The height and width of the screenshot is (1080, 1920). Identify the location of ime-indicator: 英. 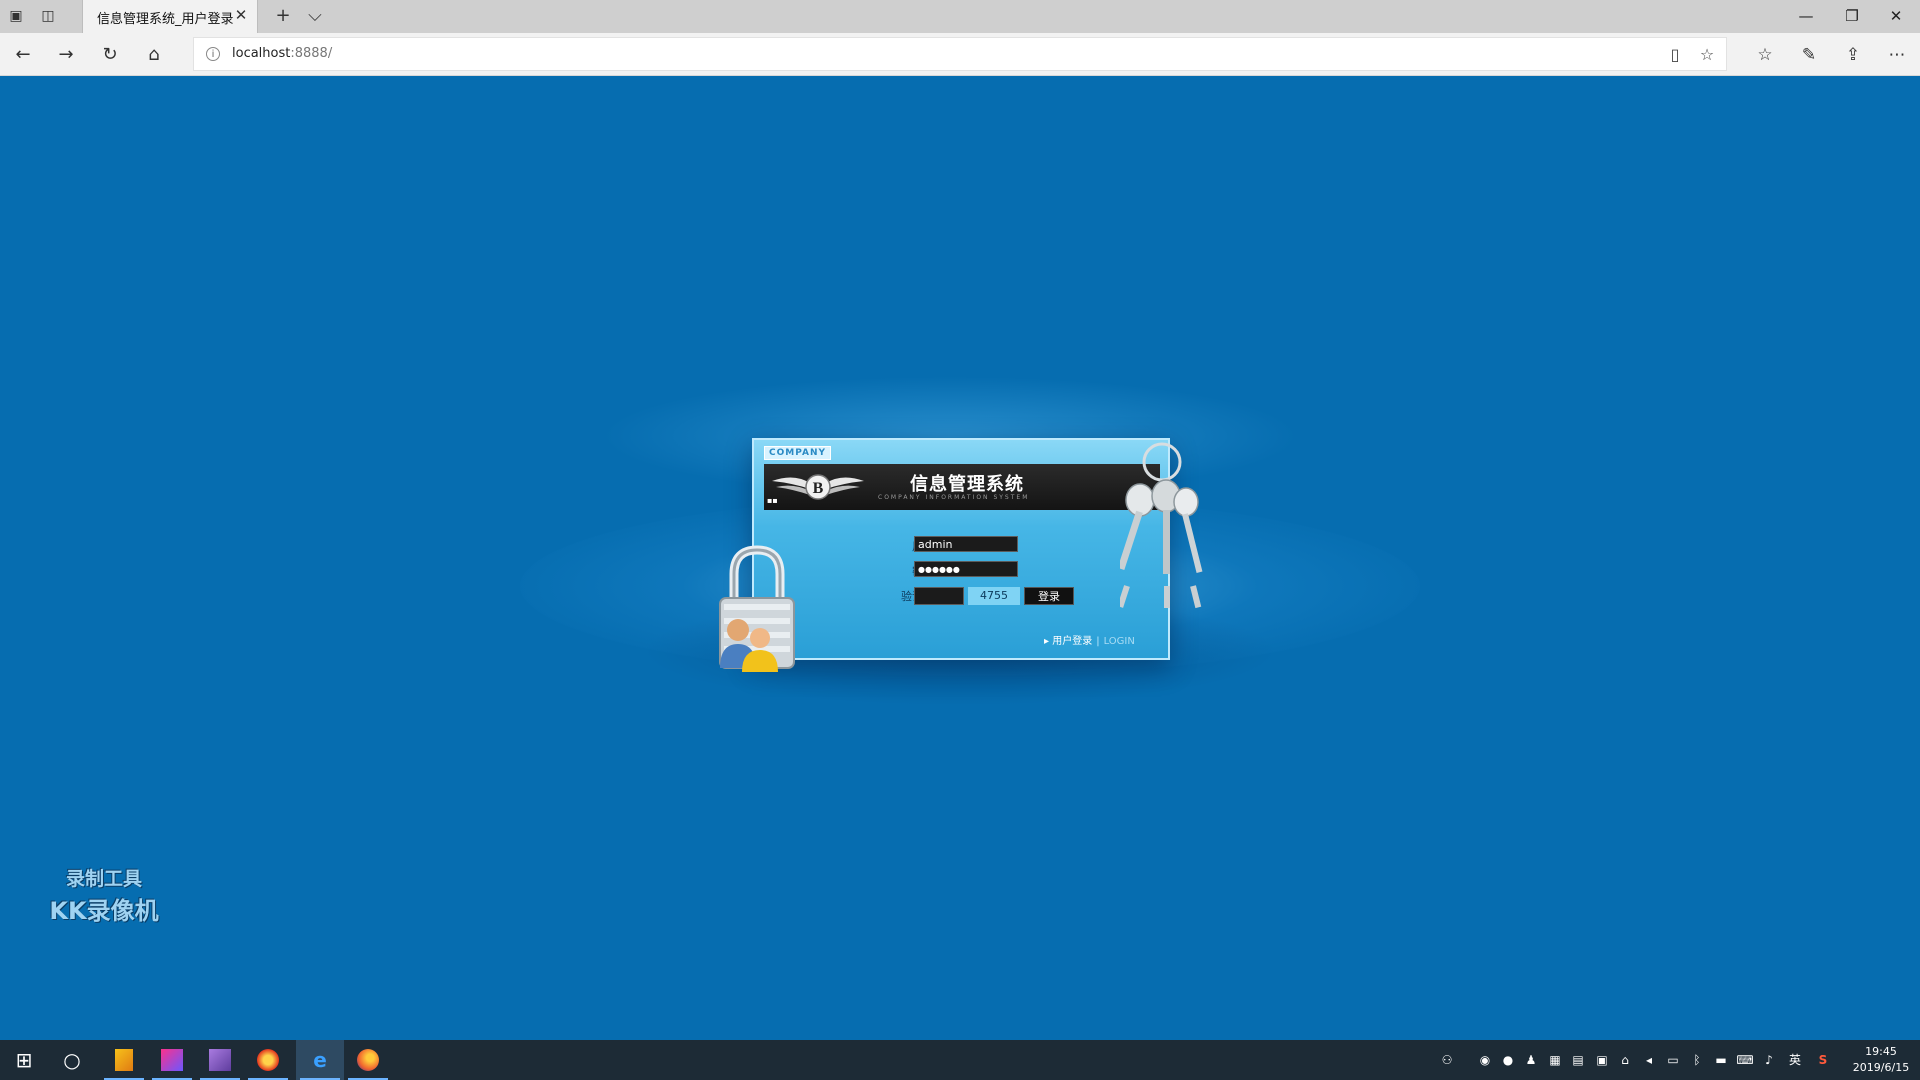
(1795, 1060).